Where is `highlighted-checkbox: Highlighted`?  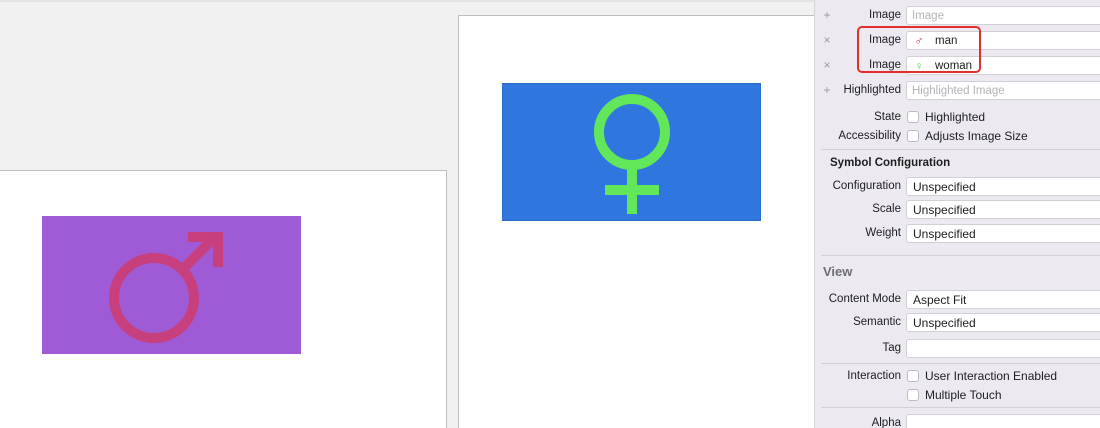 highlighted-checkbox: Highlighted is located at coordinates (946, 117).